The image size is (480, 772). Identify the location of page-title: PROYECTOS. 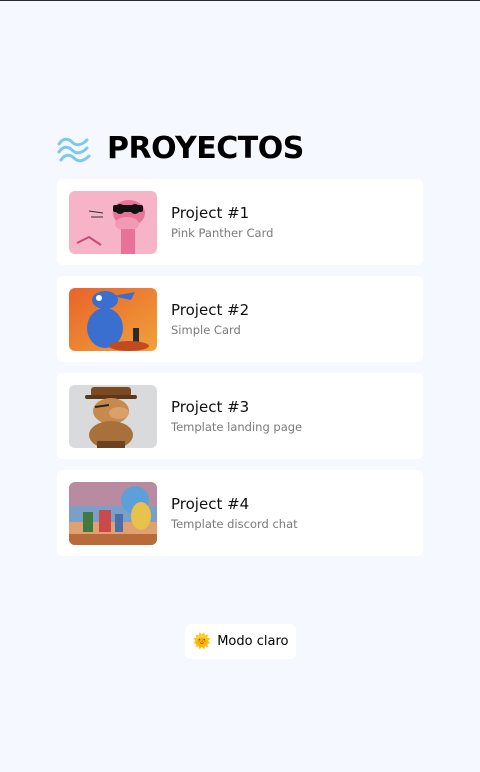
(205, 148).